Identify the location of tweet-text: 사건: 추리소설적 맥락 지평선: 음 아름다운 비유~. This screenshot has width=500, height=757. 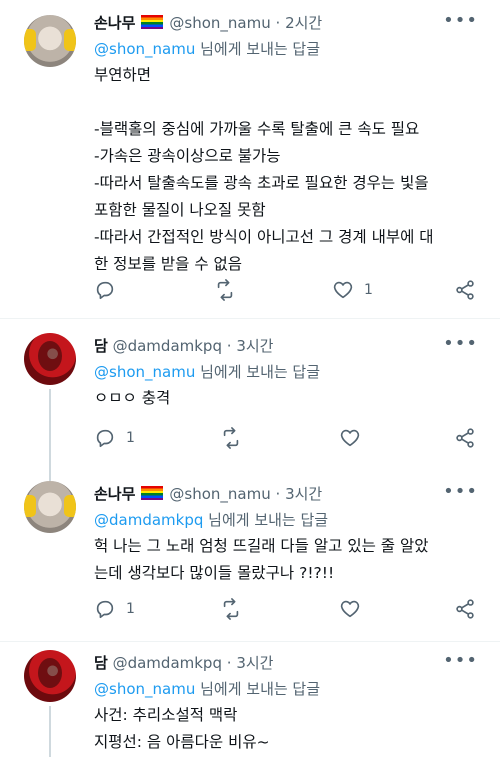
(289, 729).